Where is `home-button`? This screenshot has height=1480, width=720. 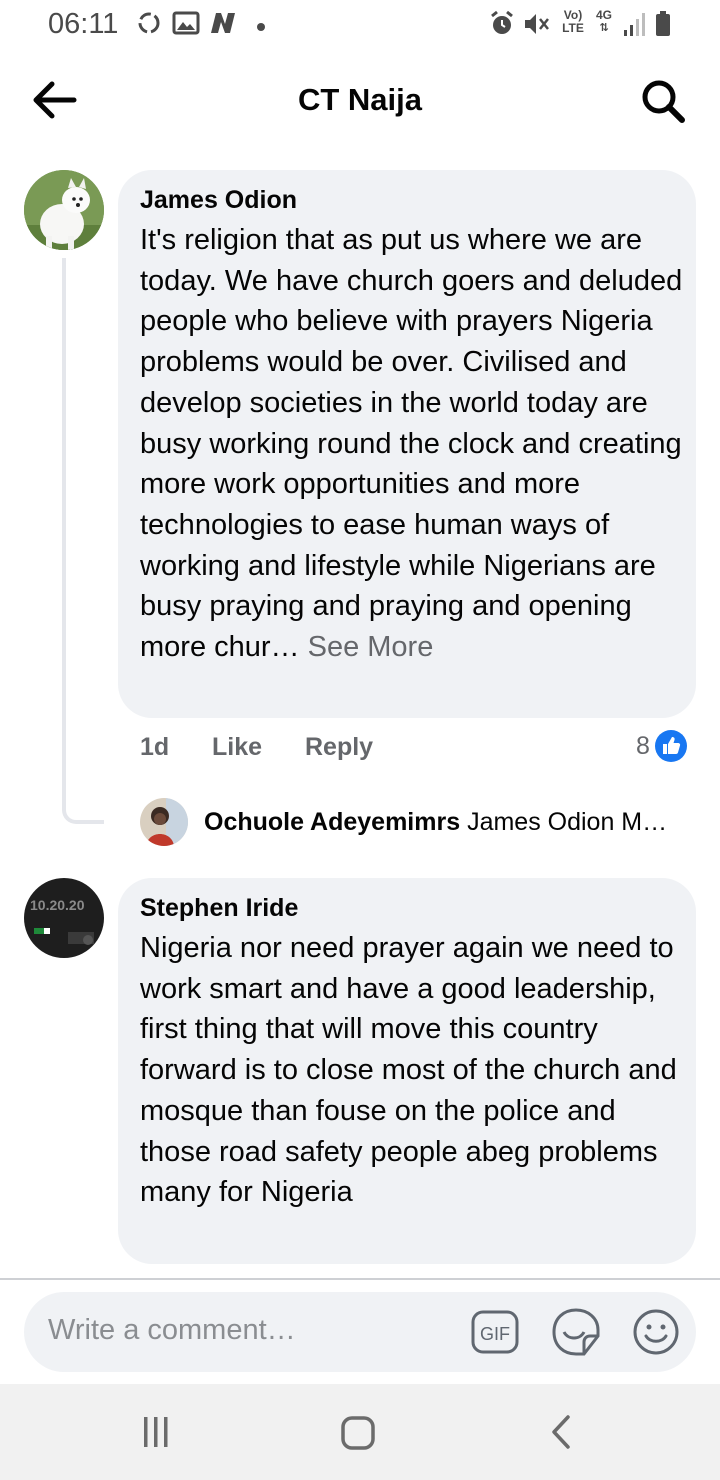 home-button is located at coordinates (358, 1436).